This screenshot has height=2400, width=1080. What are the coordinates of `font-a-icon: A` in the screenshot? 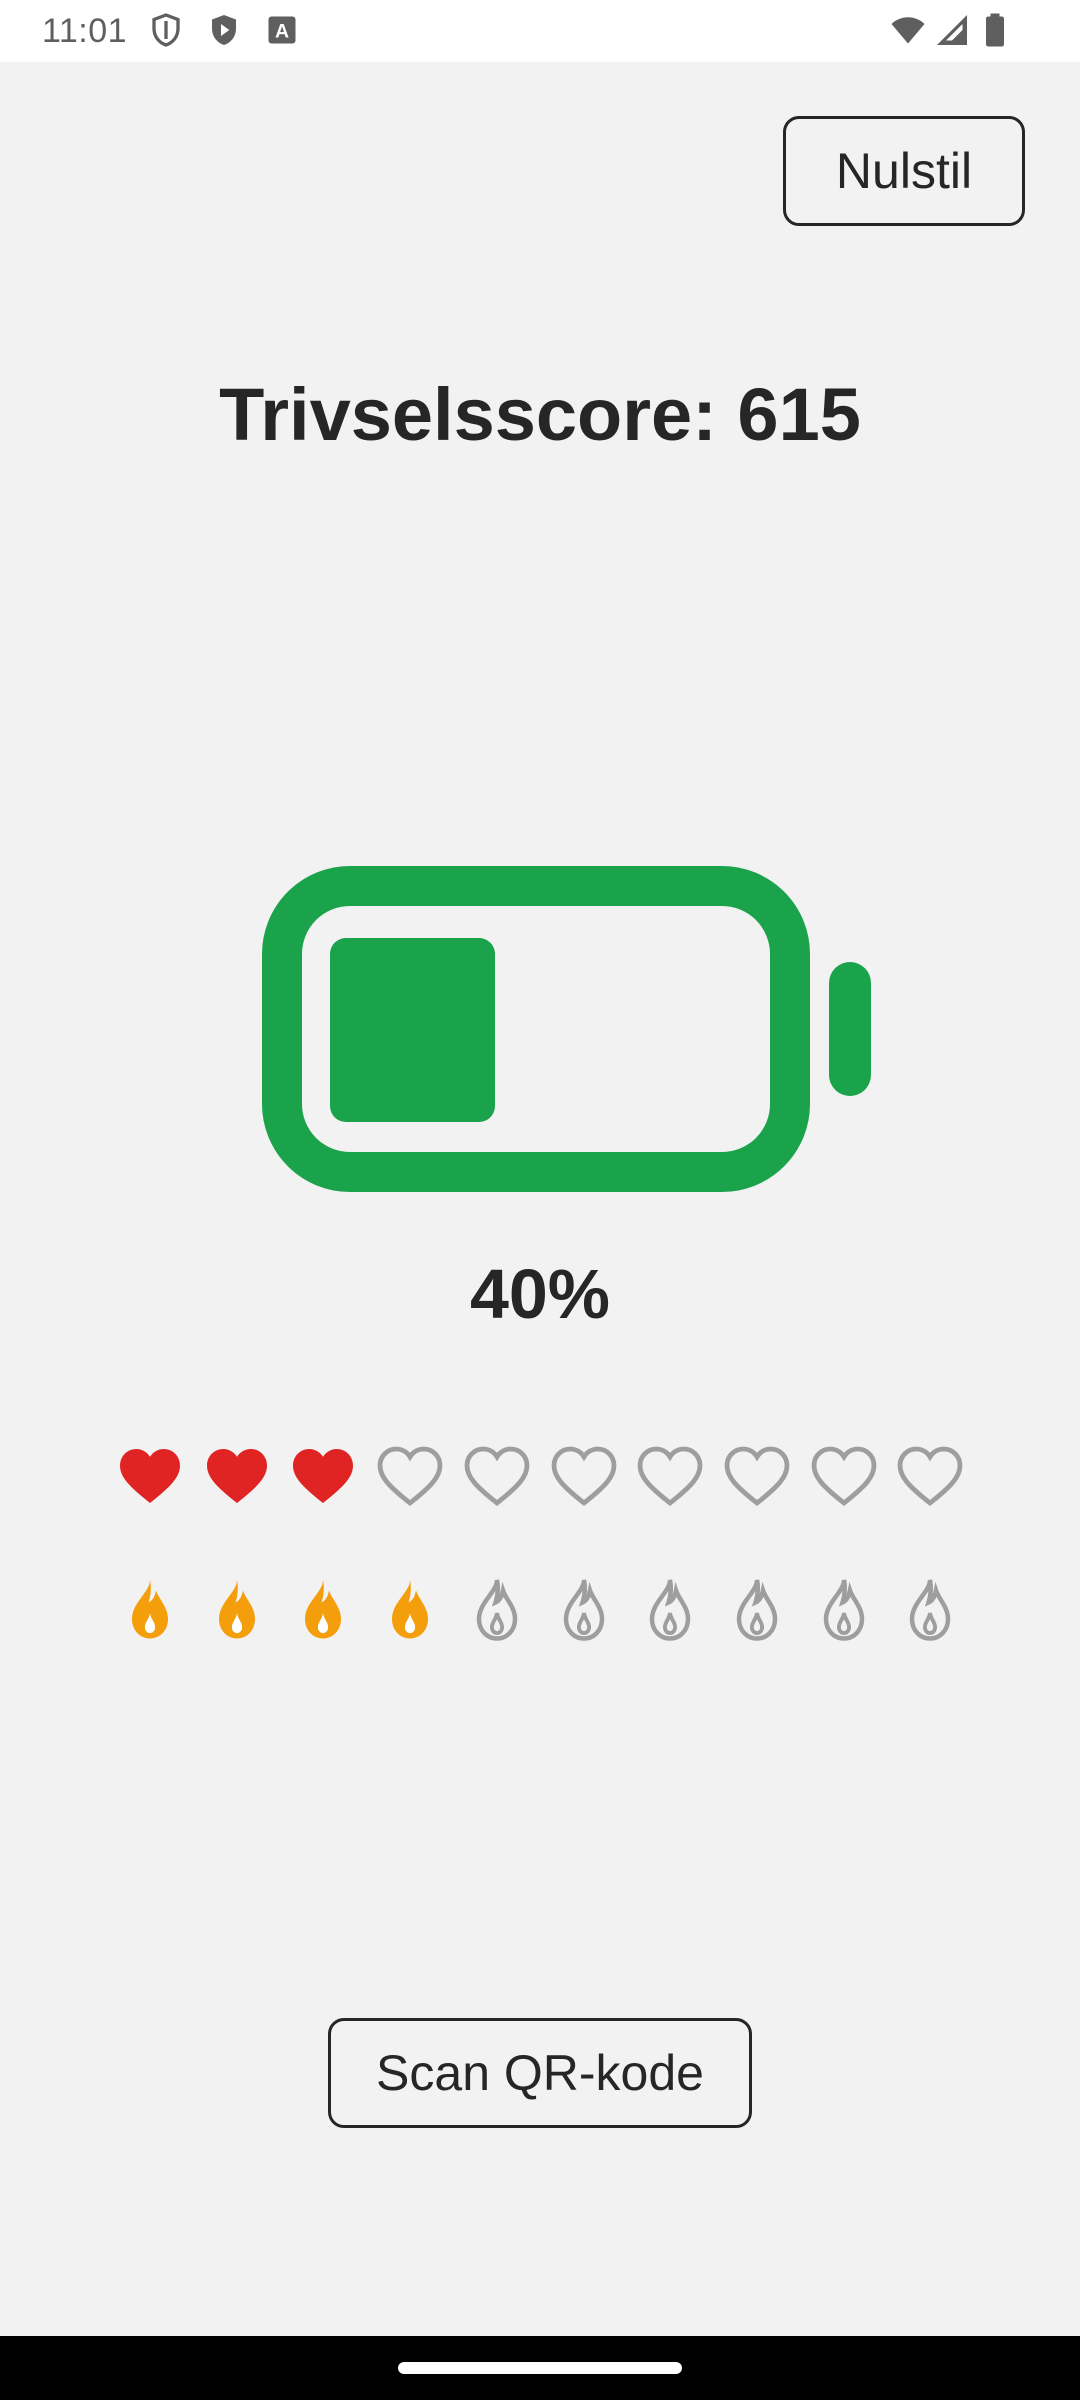 It's located at (282, 30).